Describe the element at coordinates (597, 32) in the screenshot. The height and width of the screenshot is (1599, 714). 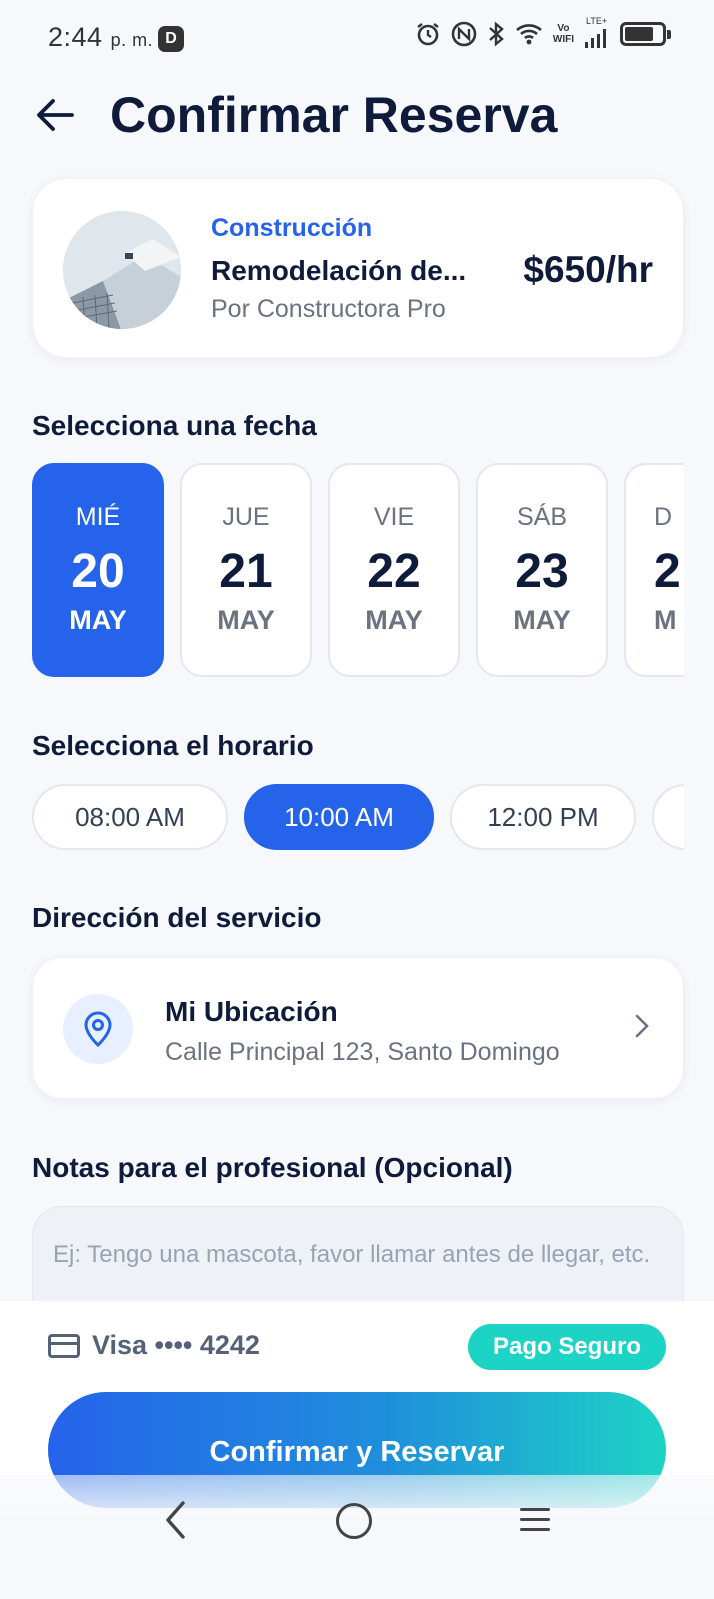
I see `signal-icon: LTE+` at that location.